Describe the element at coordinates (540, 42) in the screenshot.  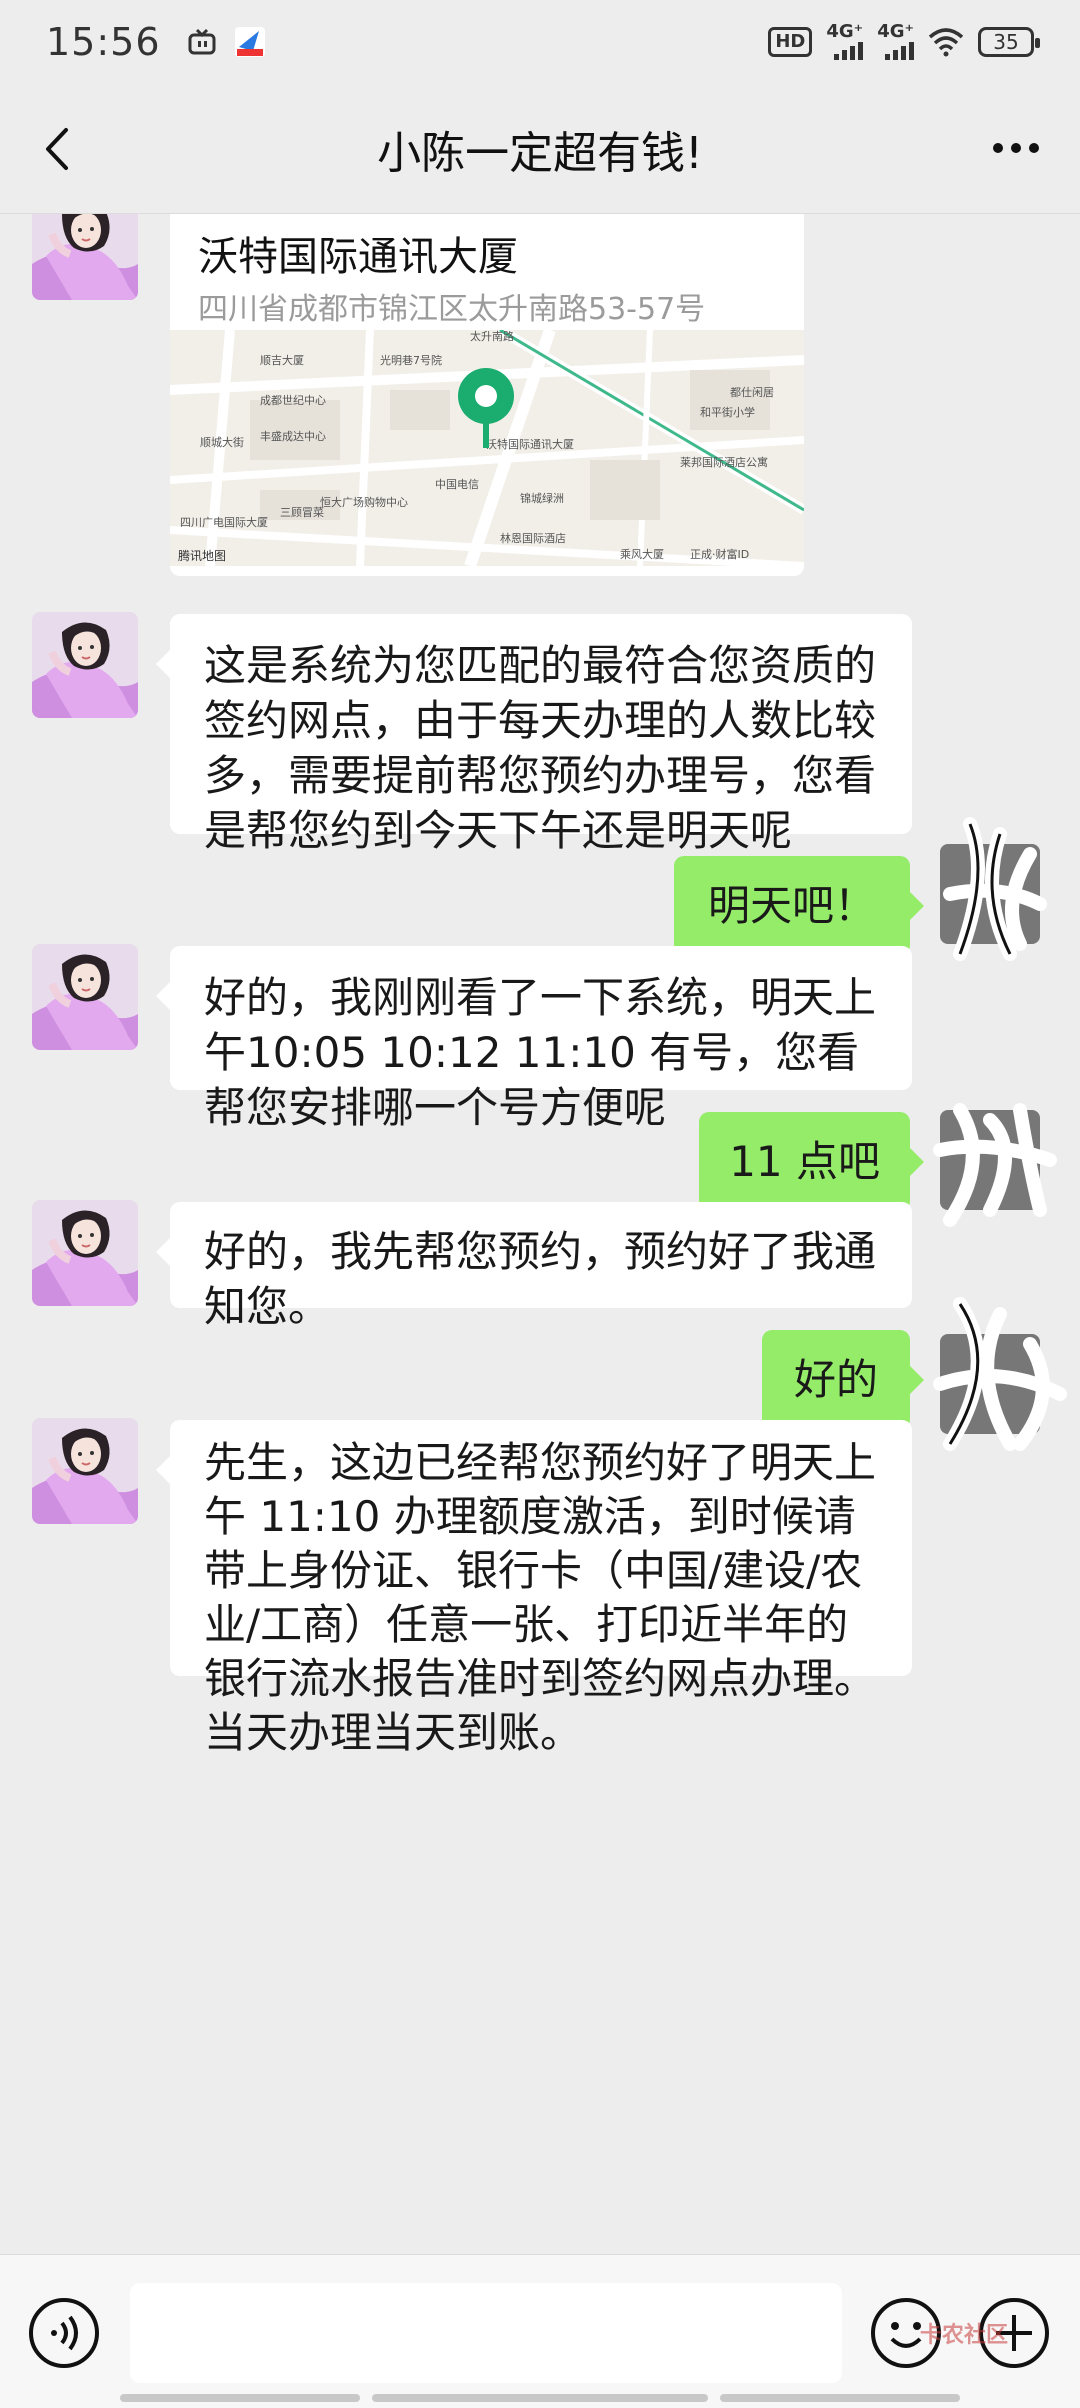
I see `status-bar: 15:56 HD 4G⁺ 4G⁺ 35` at that location.